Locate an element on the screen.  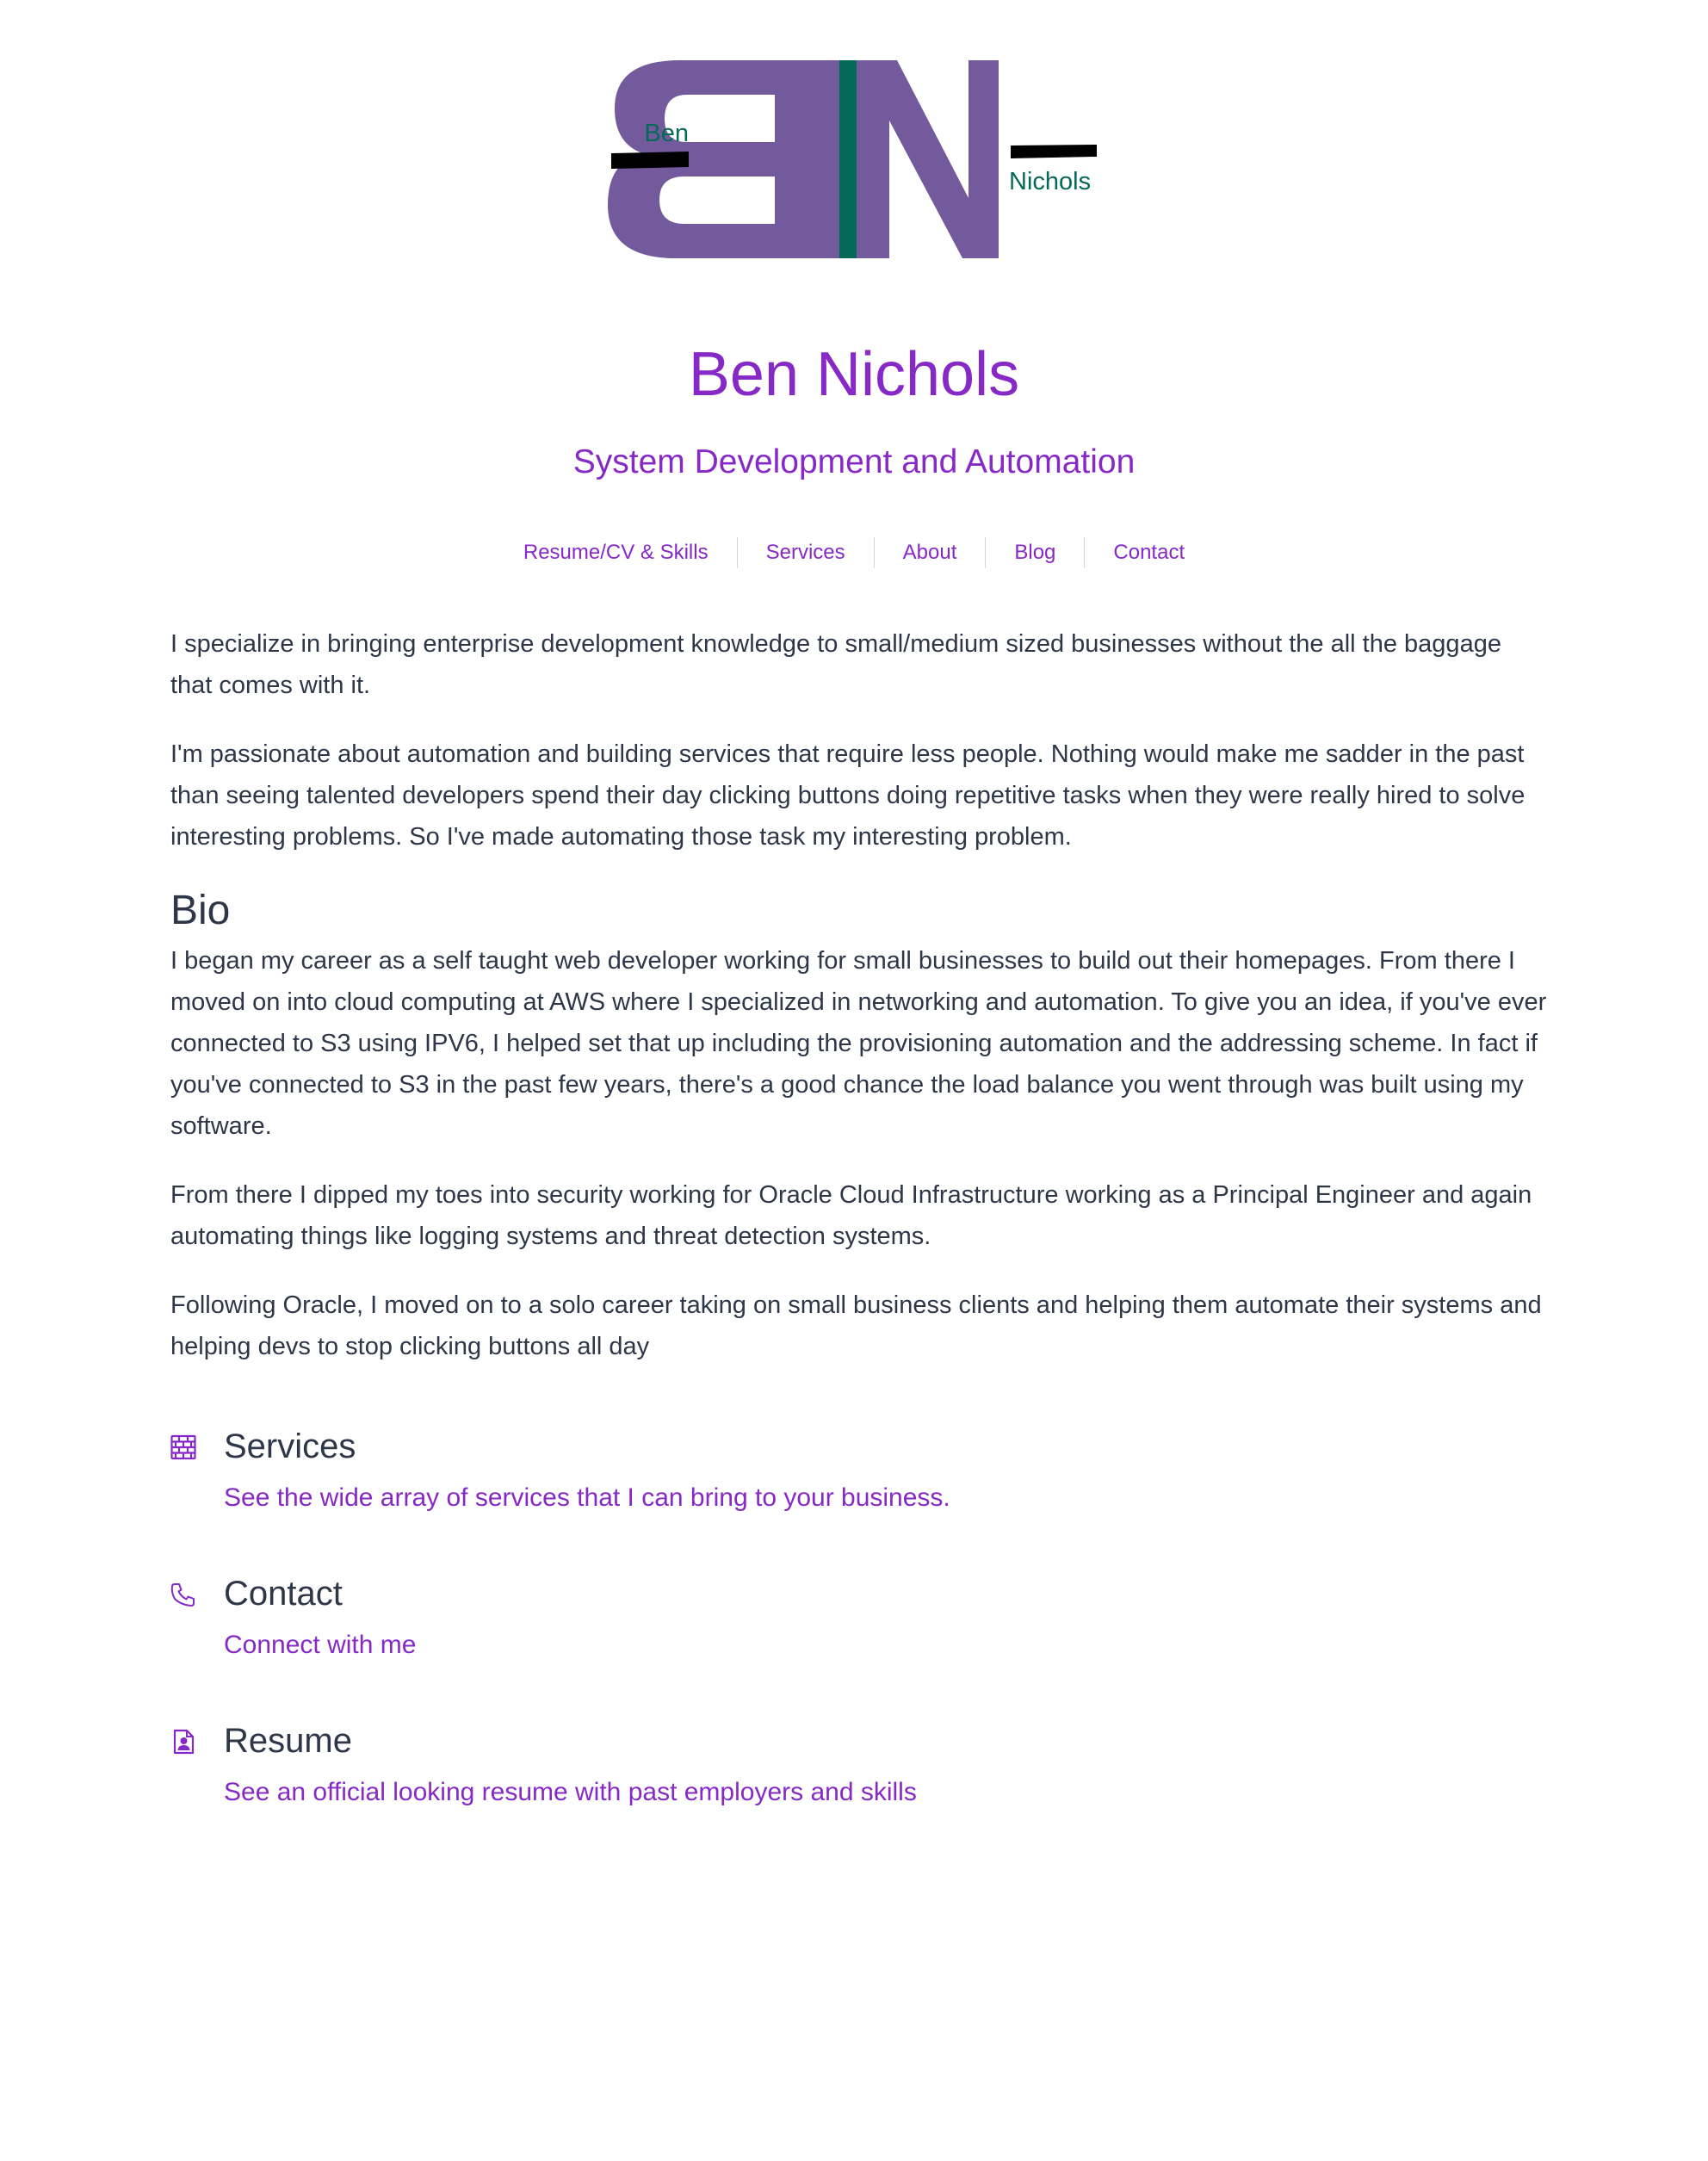
nav-item-services: Services is located at coordinates (806, 552).